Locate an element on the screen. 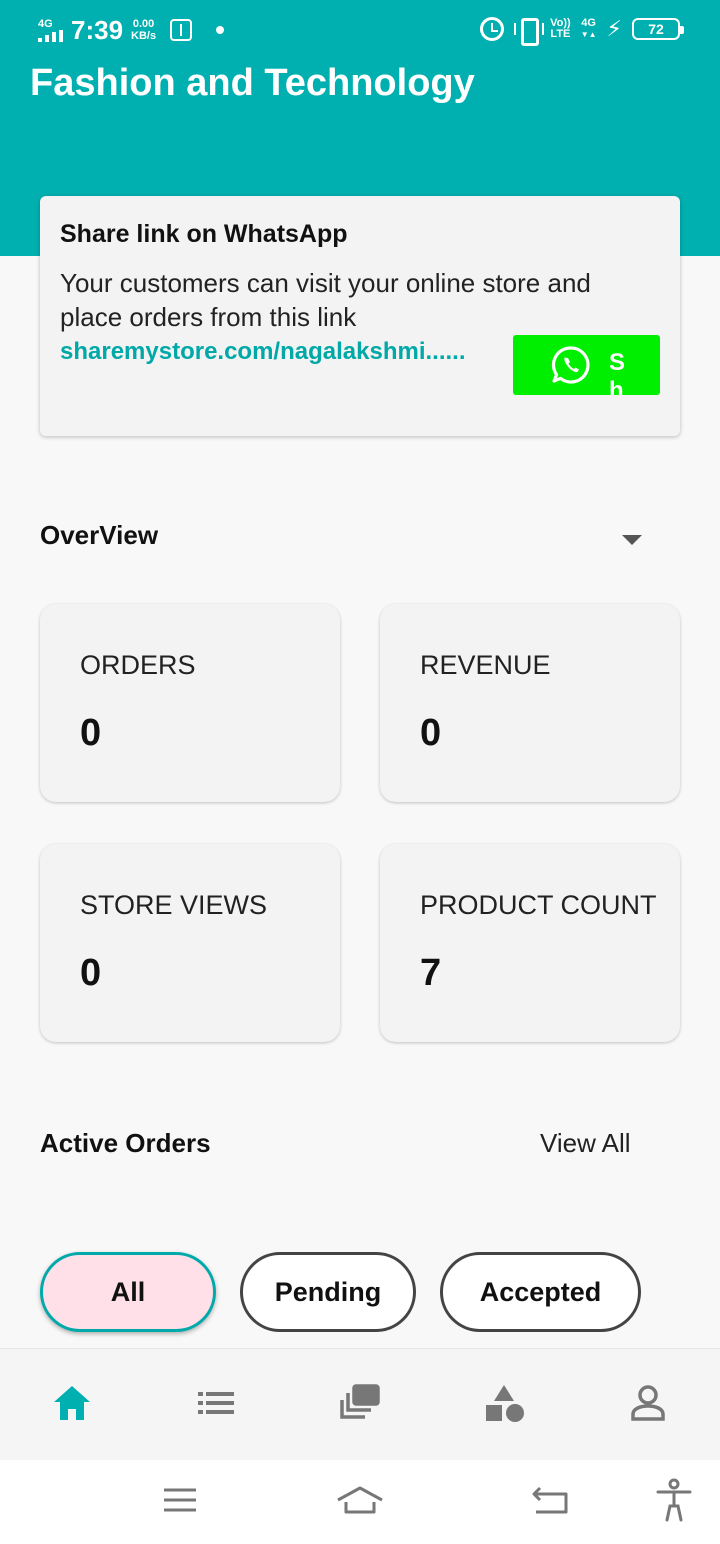 This screenshot has height=1544, width=720. categories-icon is located at coordinates (504, 1403).